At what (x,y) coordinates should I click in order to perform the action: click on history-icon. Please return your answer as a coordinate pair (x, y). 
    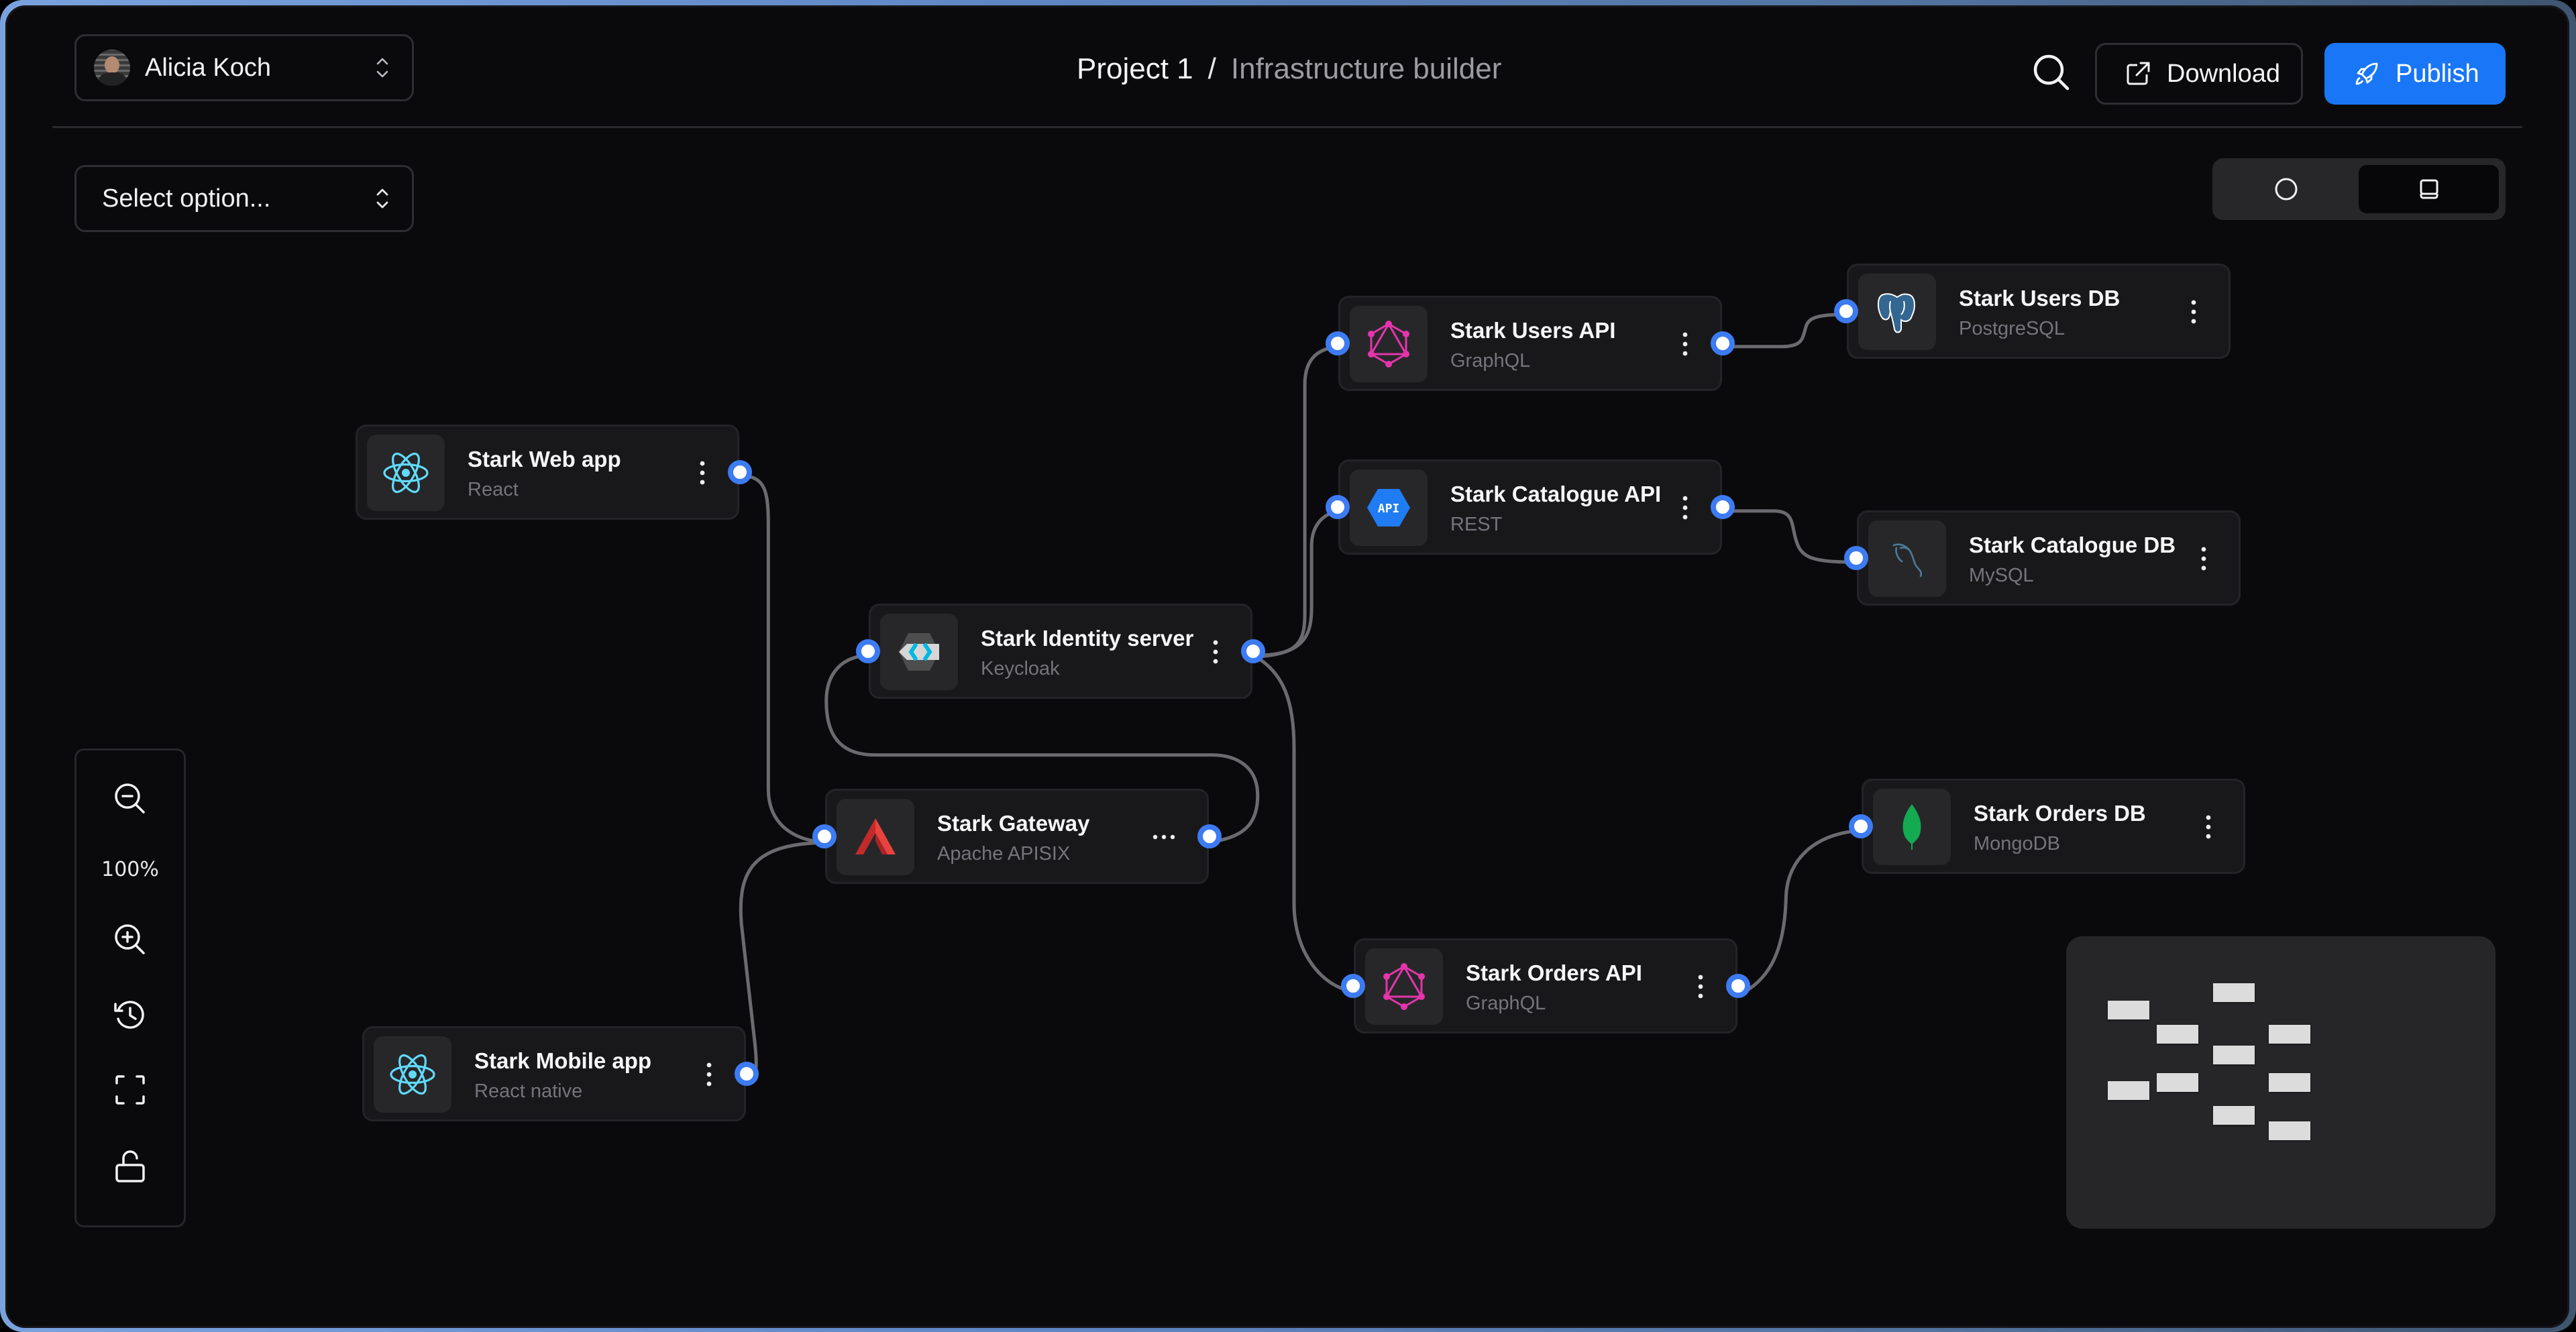
    Looking at the image, I should click on (129, 1015).